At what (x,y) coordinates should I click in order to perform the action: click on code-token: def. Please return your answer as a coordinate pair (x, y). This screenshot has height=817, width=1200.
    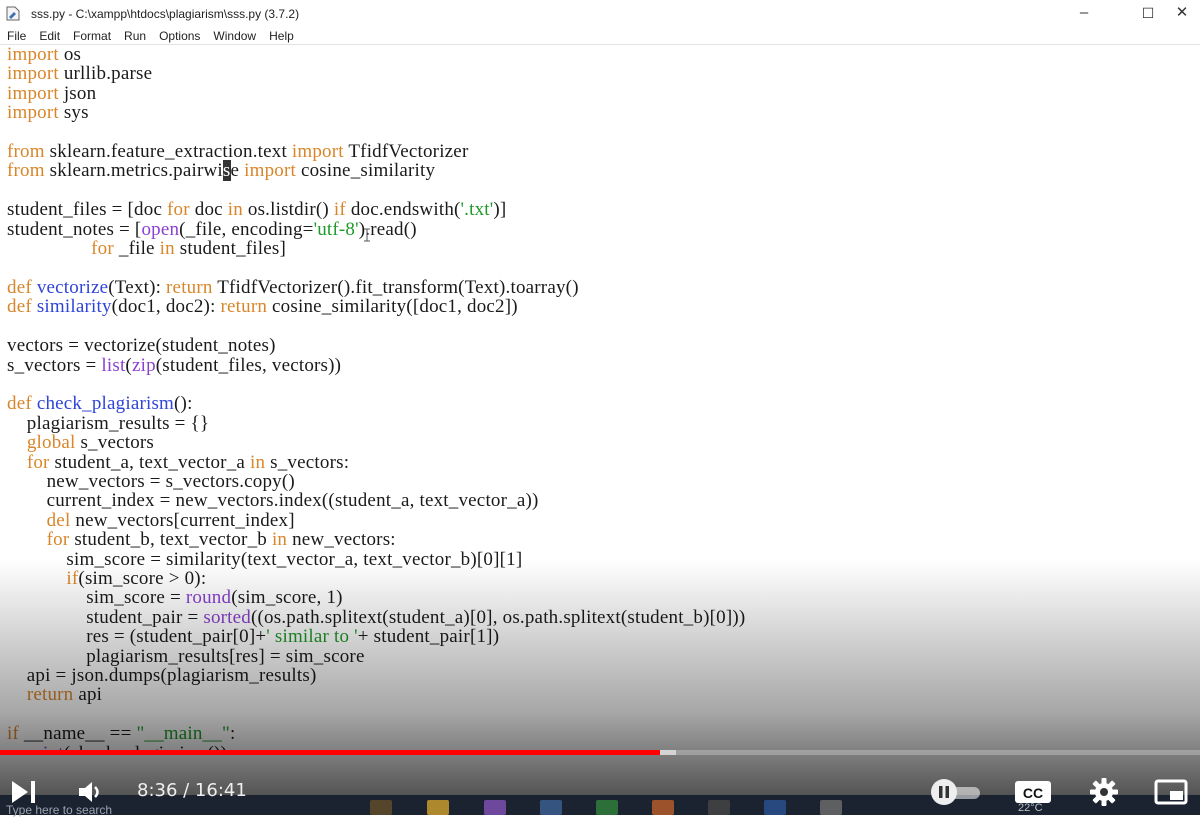
    Looking at the image, I should click on (19, 404).